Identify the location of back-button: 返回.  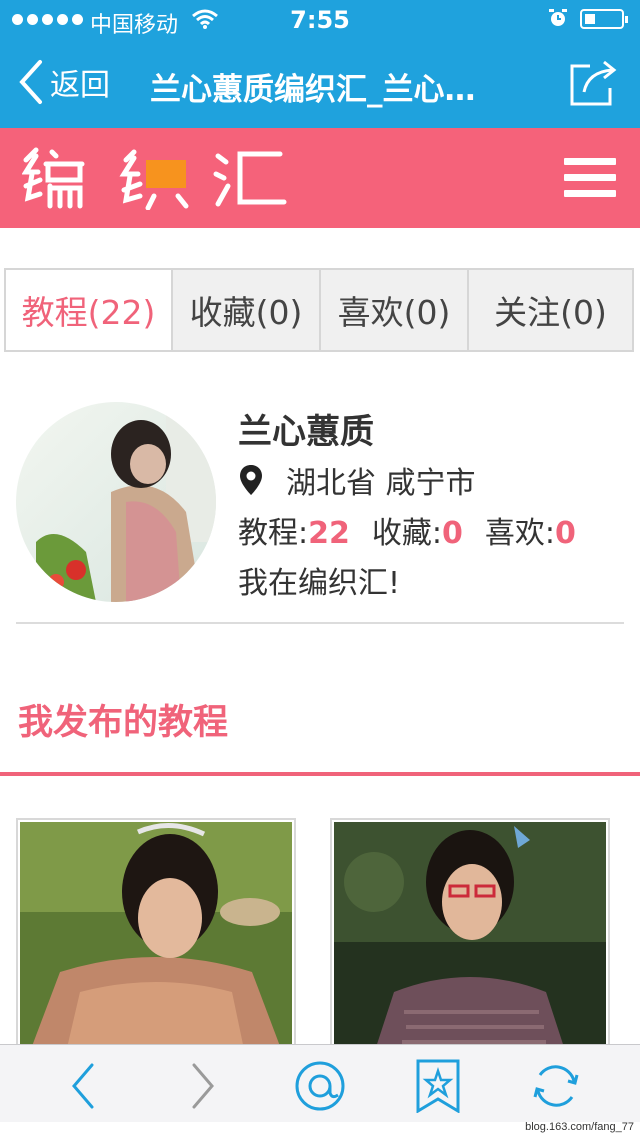
(63, 82).